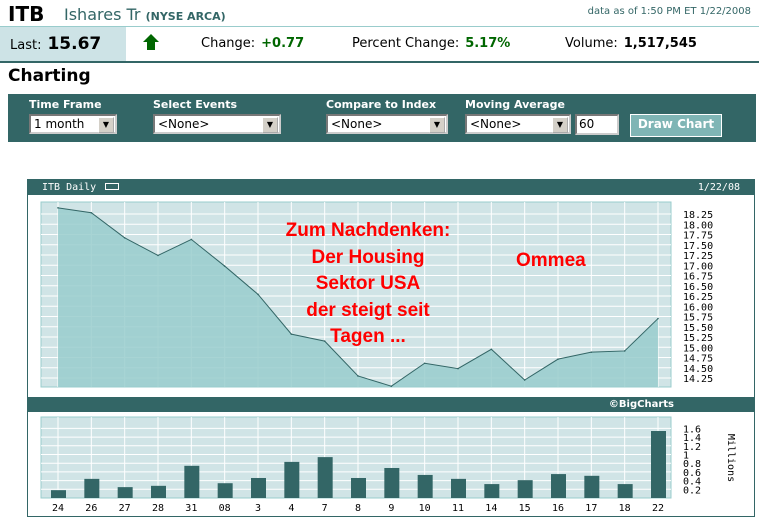 Image resolution: width=759 pixels, height=521 pixels. I want to click on x-tick-label: 08, so click(225, 508).